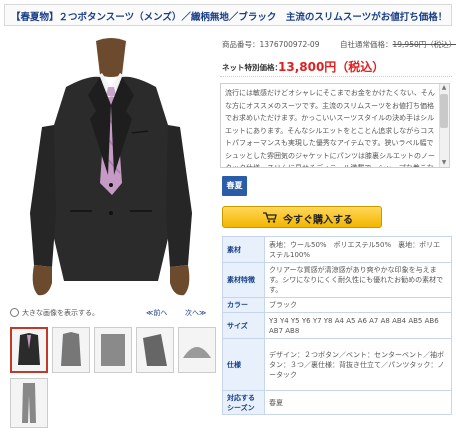  What do you see at coordinates (243, 249) in the screenshot?
I see `spec-label: 素材` at bounding box center [243, 249].